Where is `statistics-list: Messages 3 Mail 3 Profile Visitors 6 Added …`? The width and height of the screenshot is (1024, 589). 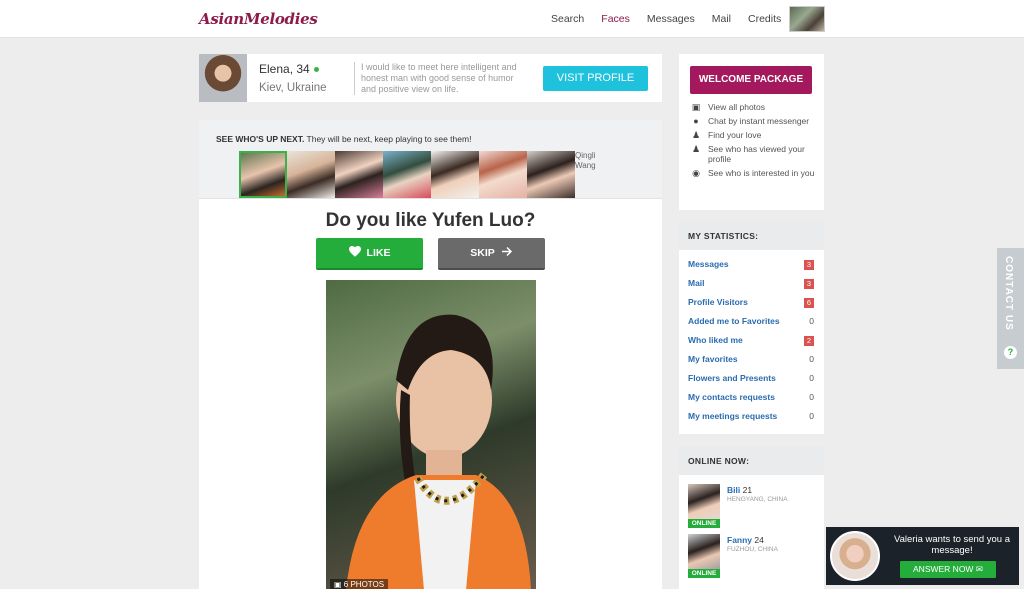 statistics-list: Messages 3 Mail 3 Profile Visitors 6 Added … is located at coordinates (751, 338).